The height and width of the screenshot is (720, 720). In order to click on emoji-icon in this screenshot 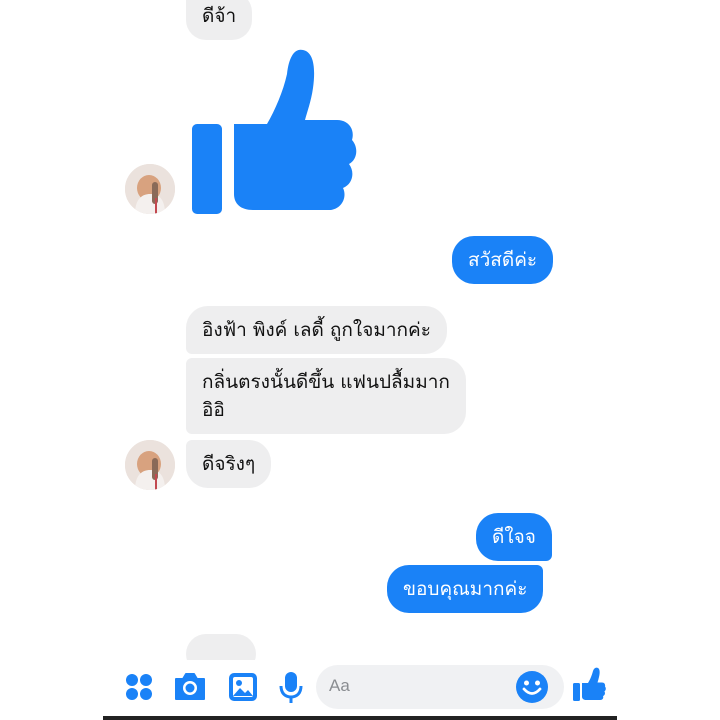, I will do `click(532, 687)`.